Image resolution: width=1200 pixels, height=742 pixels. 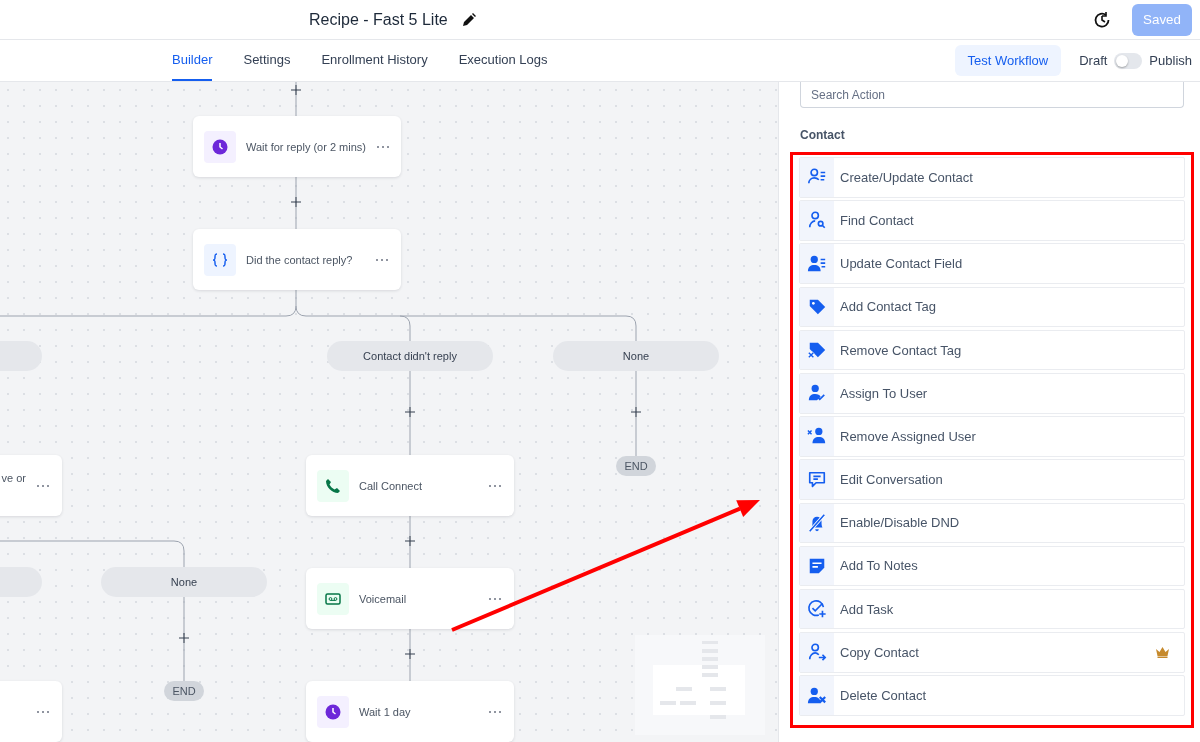 I want to click on tab: Execution Logs, so click(x=503, y=60).